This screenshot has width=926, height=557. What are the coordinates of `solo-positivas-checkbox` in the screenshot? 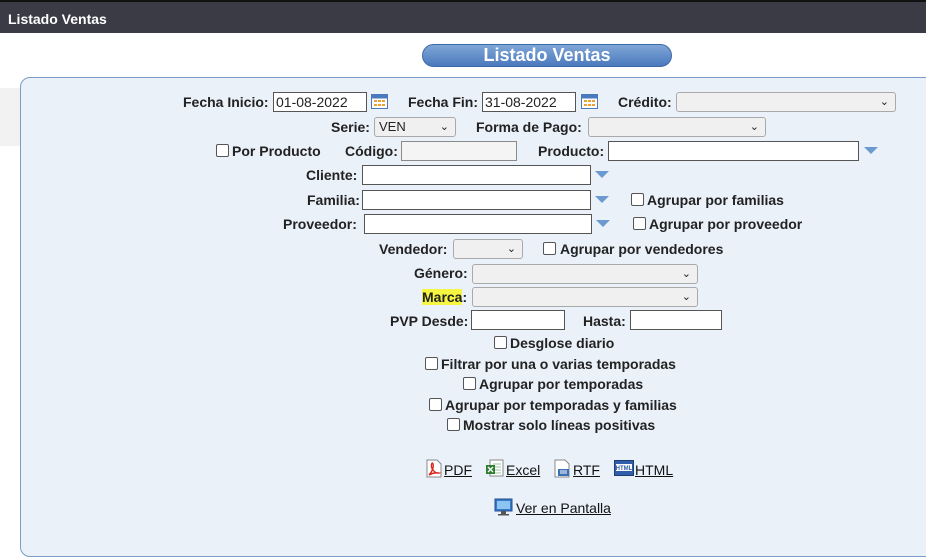 It's located at (453, 424).